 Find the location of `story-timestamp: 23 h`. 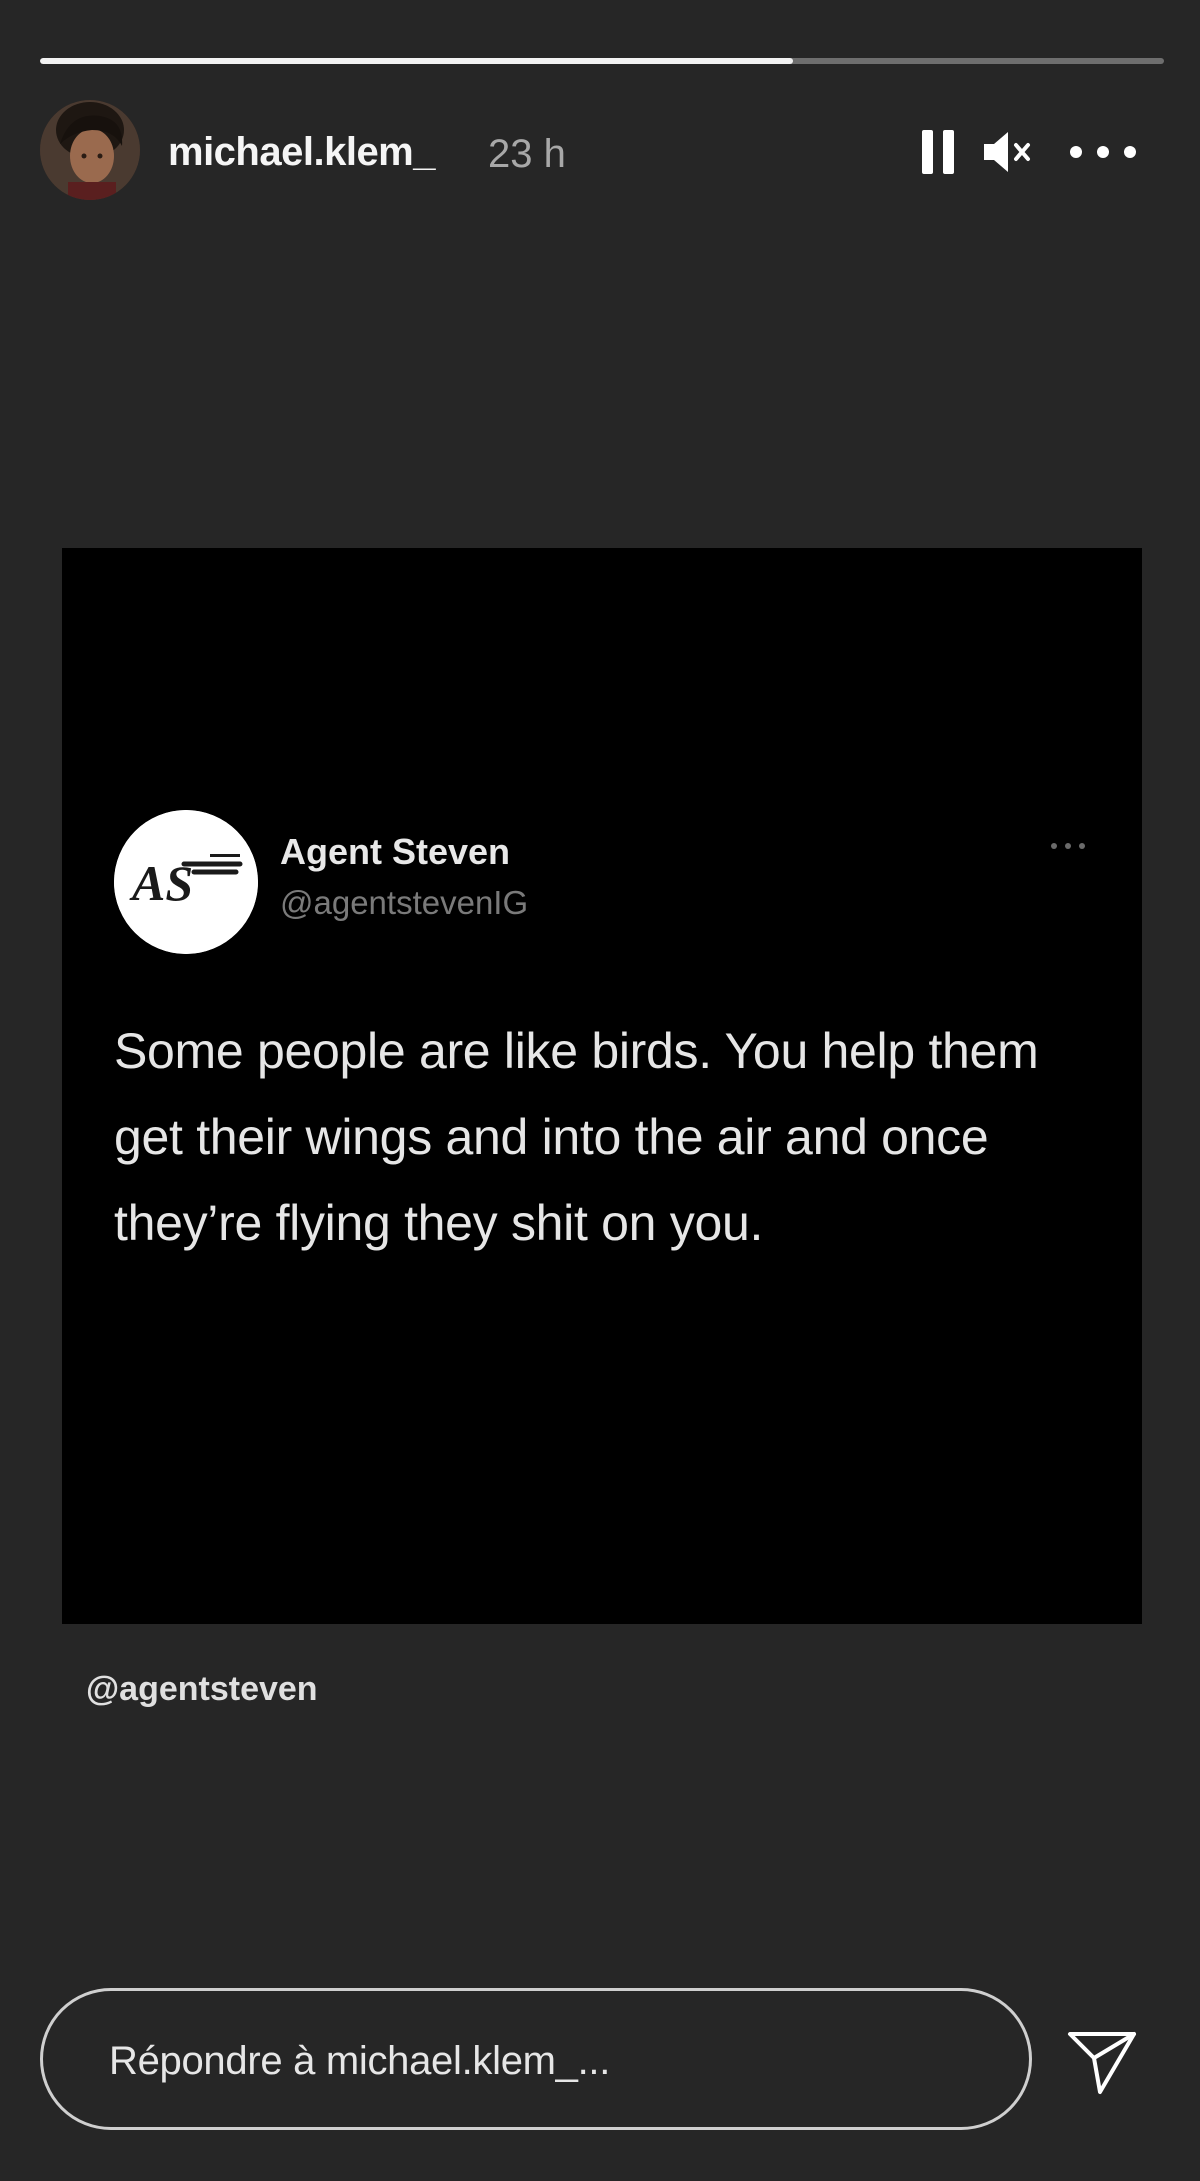

story-timestamp: 23 h is located at coordinates (527, 154).